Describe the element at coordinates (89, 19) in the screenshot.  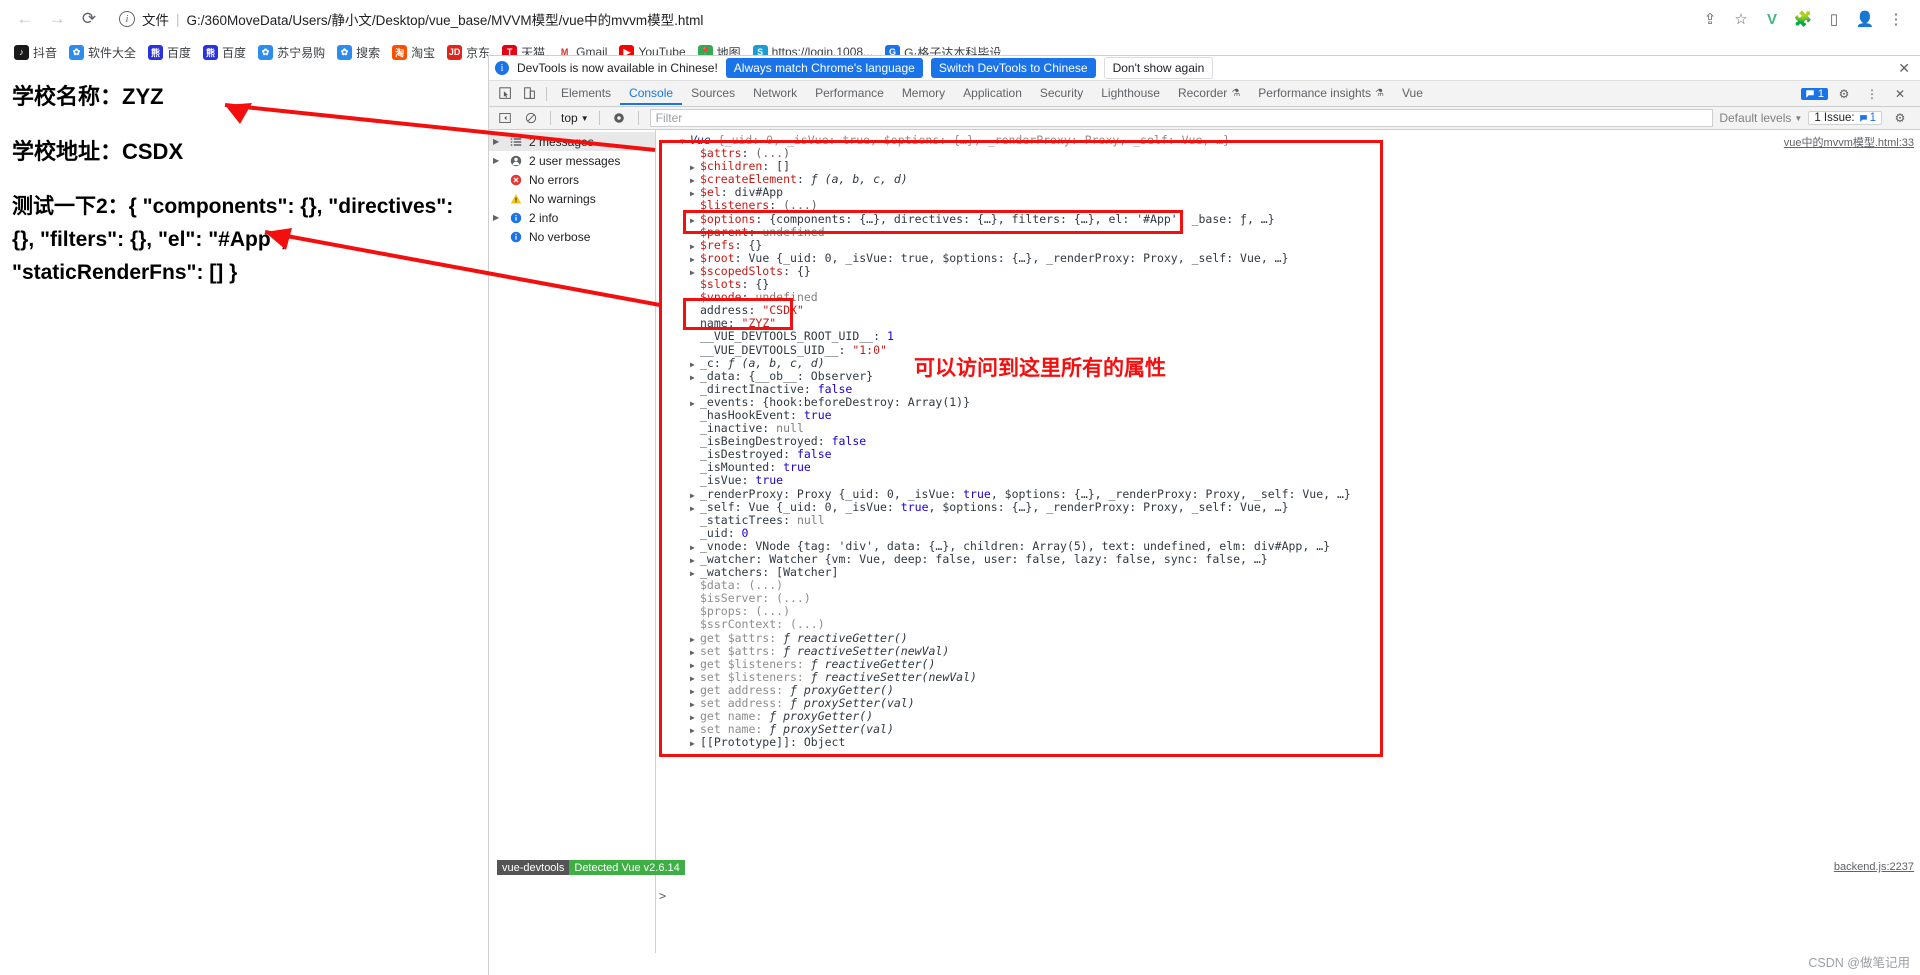
I see `reload-button: ⟳` at that location.